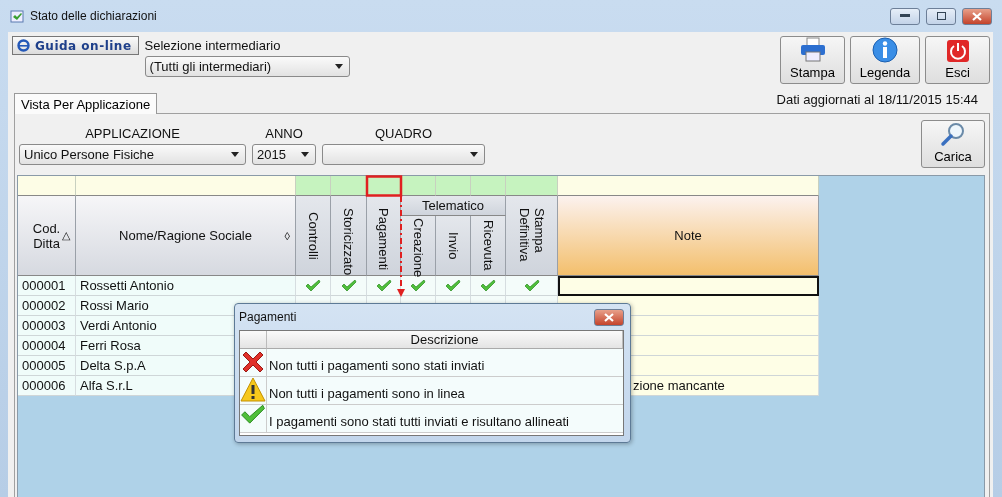 This screenshot has height=497, width=1002. What do you see at coordinates (313, 236) in the screenshot?
I see `column-header: Controlli` at bounding box center [313, 236].